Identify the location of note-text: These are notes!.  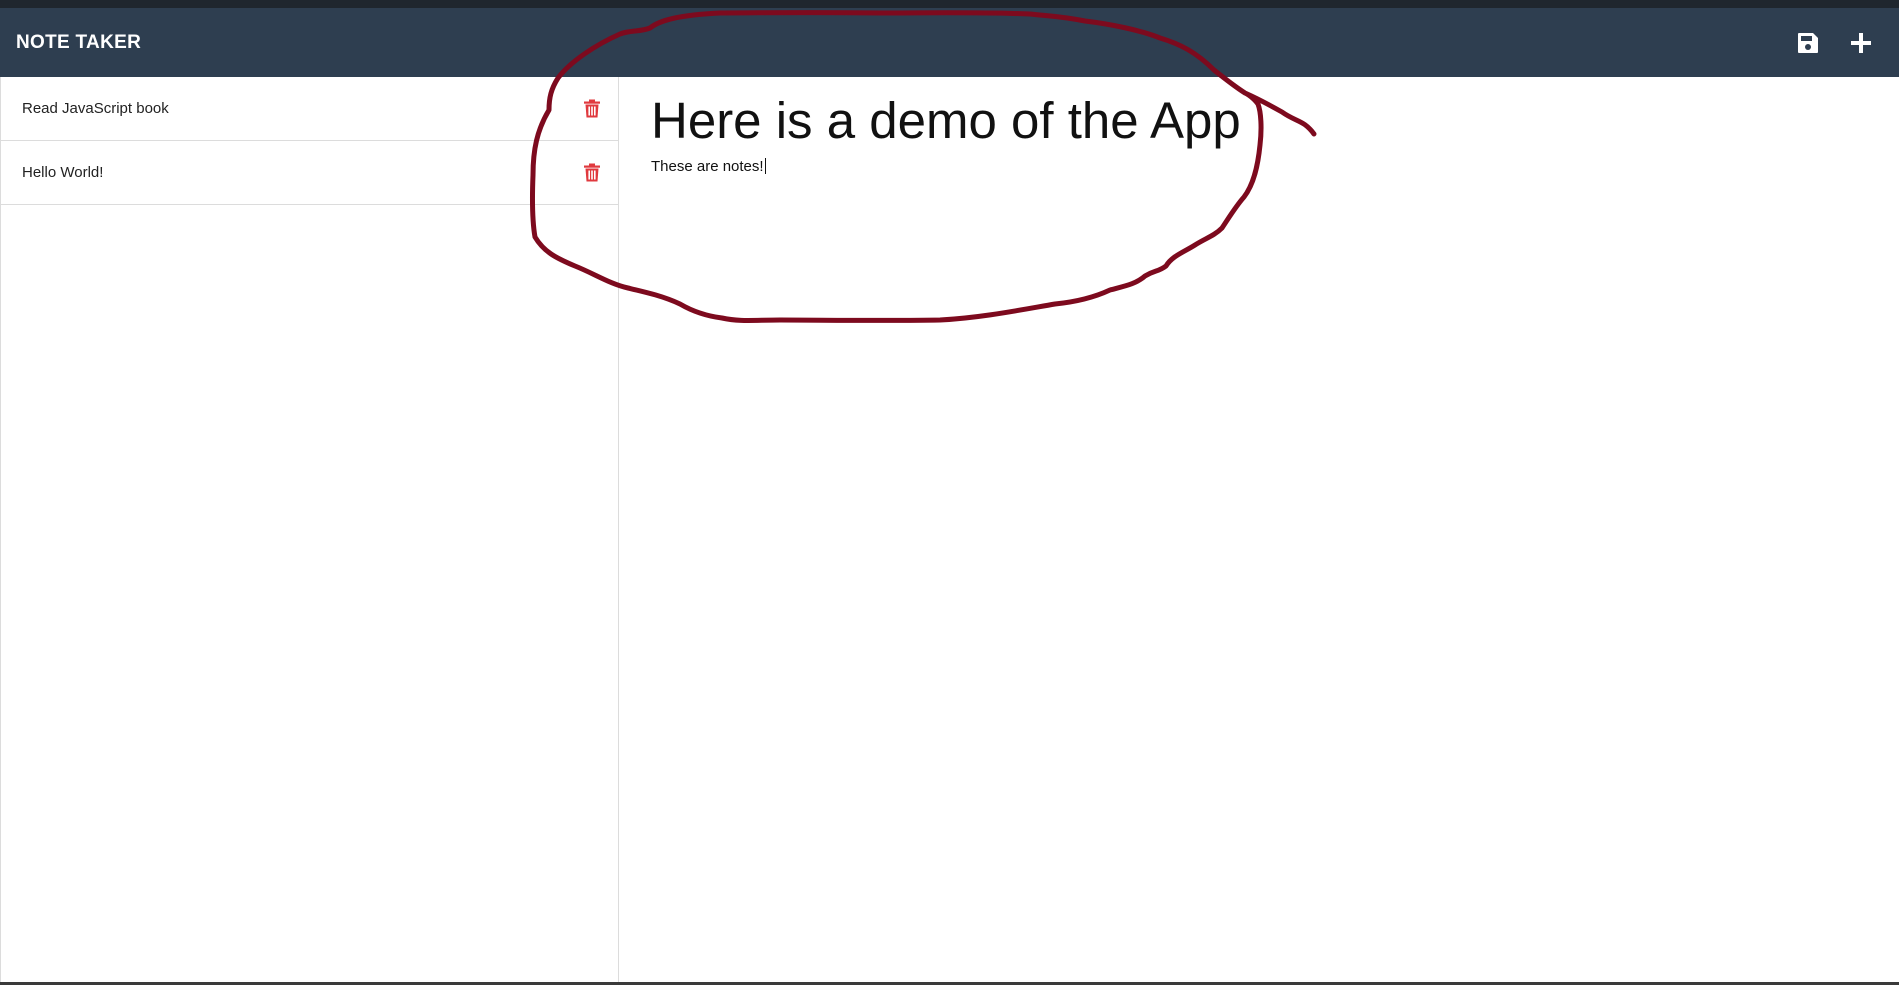
(707, 166).